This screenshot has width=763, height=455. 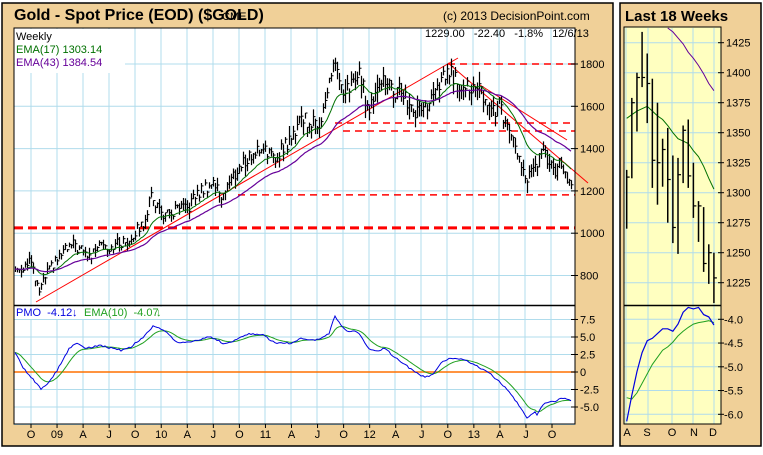 I want to click on pmo-y-tick-label: -5.0, so click(x=589, y=408).